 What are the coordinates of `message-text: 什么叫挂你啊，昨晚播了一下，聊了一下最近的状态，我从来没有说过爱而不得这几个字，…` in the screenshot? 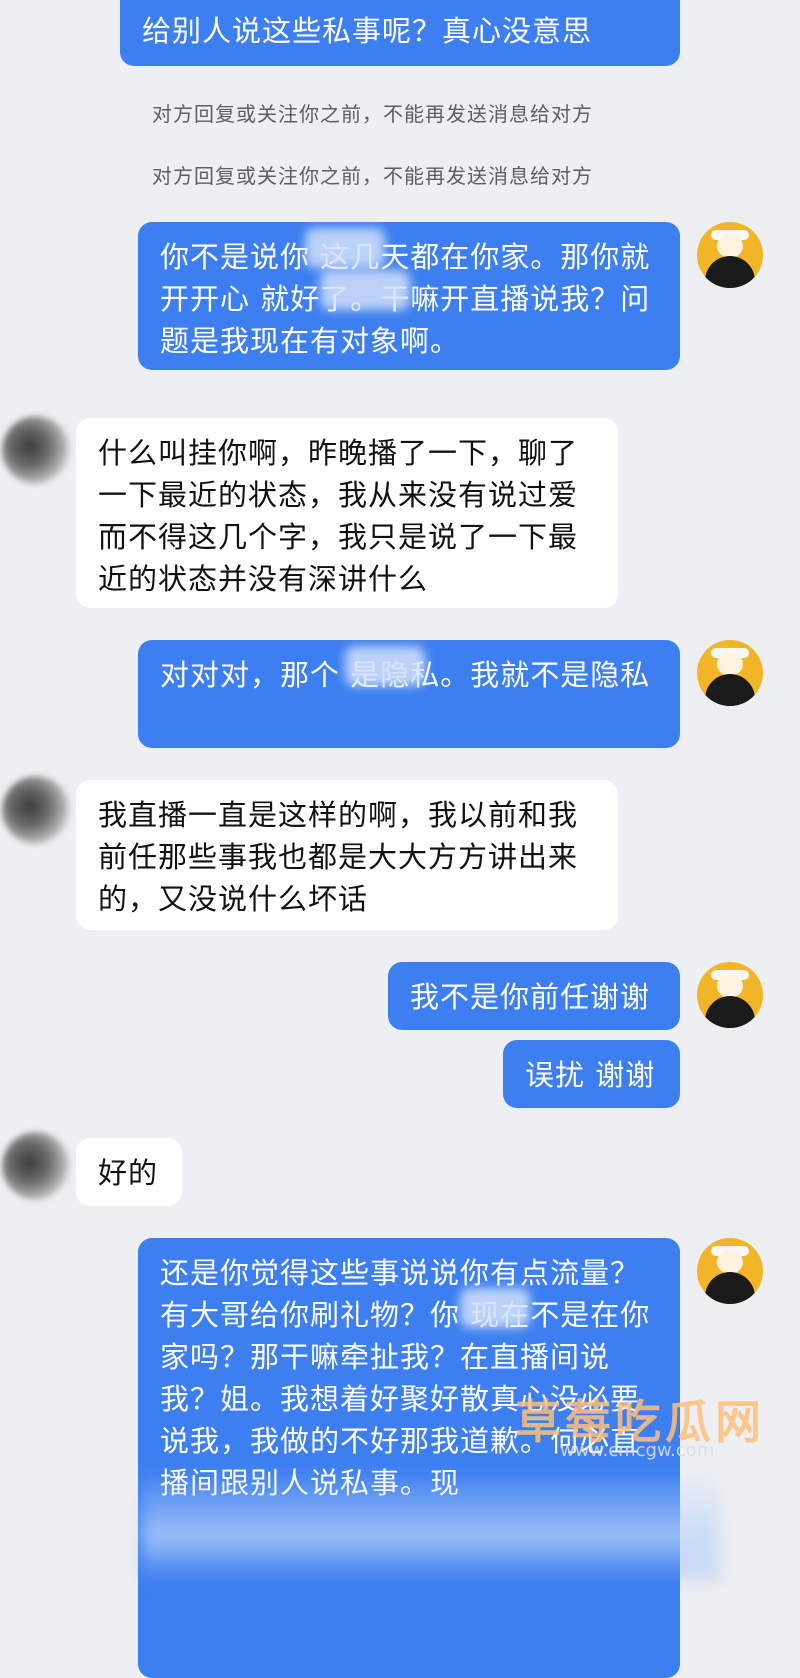 It's located at (338, 516).